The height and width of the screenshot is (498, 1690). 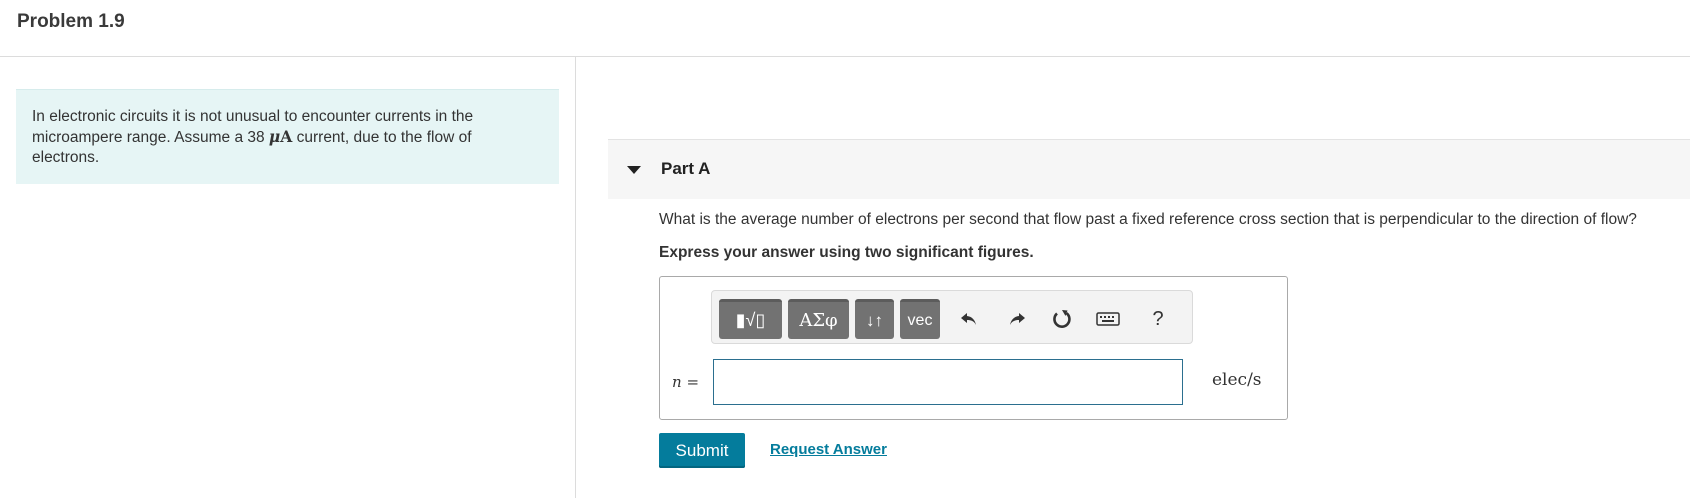 I want to click on submit-button: Submit, so click(x=702, y=450).